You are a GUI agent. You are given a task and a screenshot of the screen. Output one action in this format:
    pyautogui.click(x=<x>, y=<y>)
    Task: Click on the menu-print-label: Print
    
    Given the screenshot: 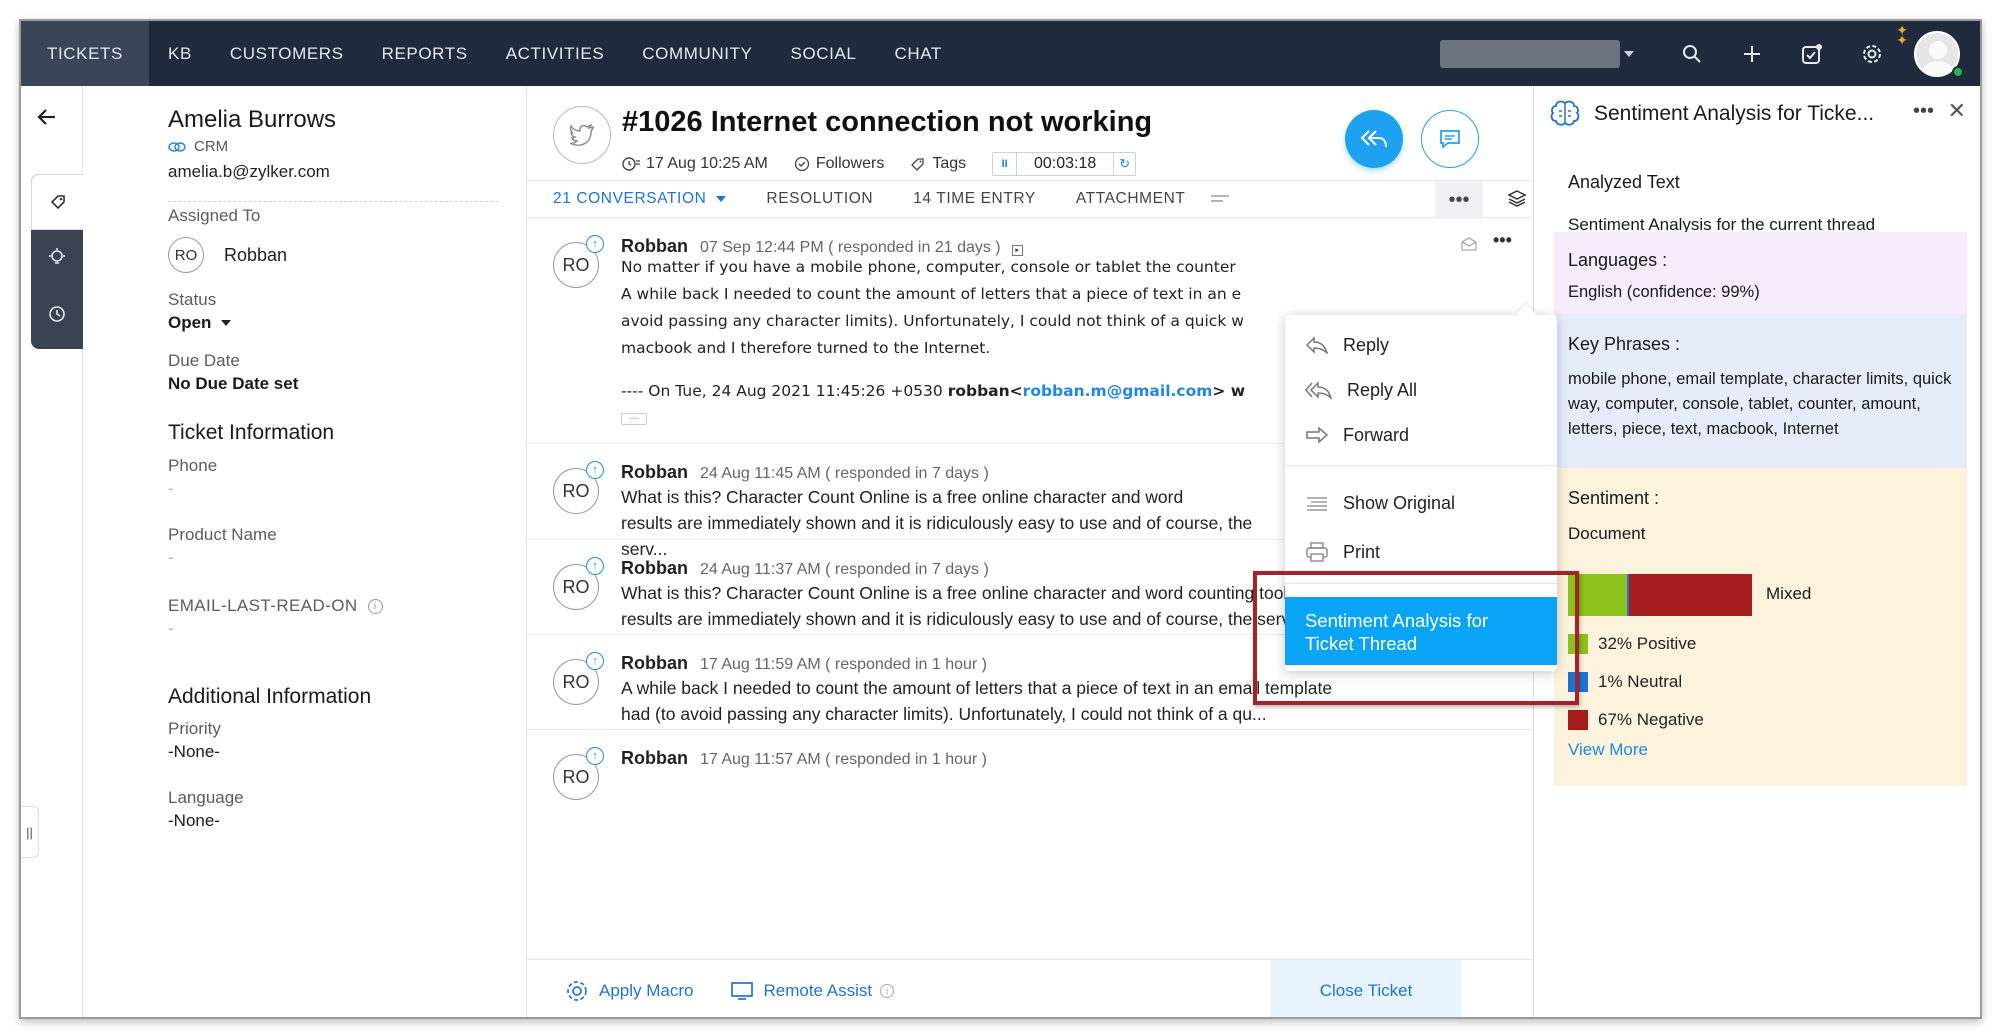 What is the action you would take?
    pyautogui.click(x=1362, y=551)
    